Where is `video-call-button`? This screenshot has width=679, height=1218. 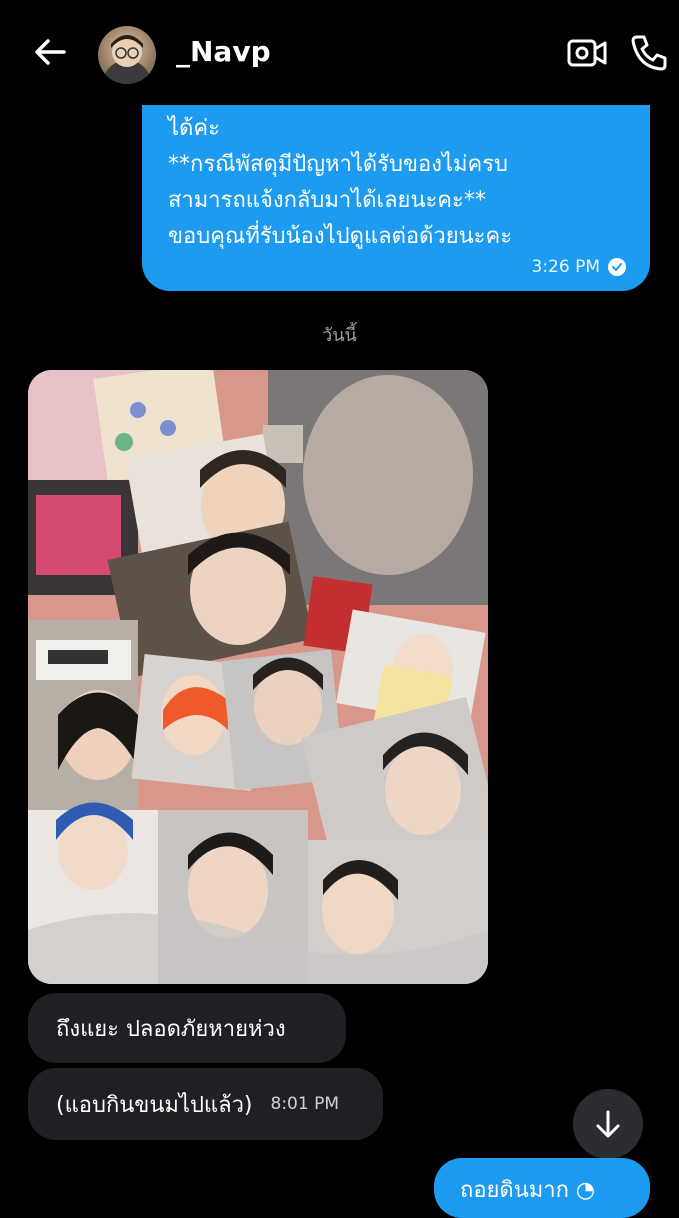 video-call-button is located at coordinates (587, 53).